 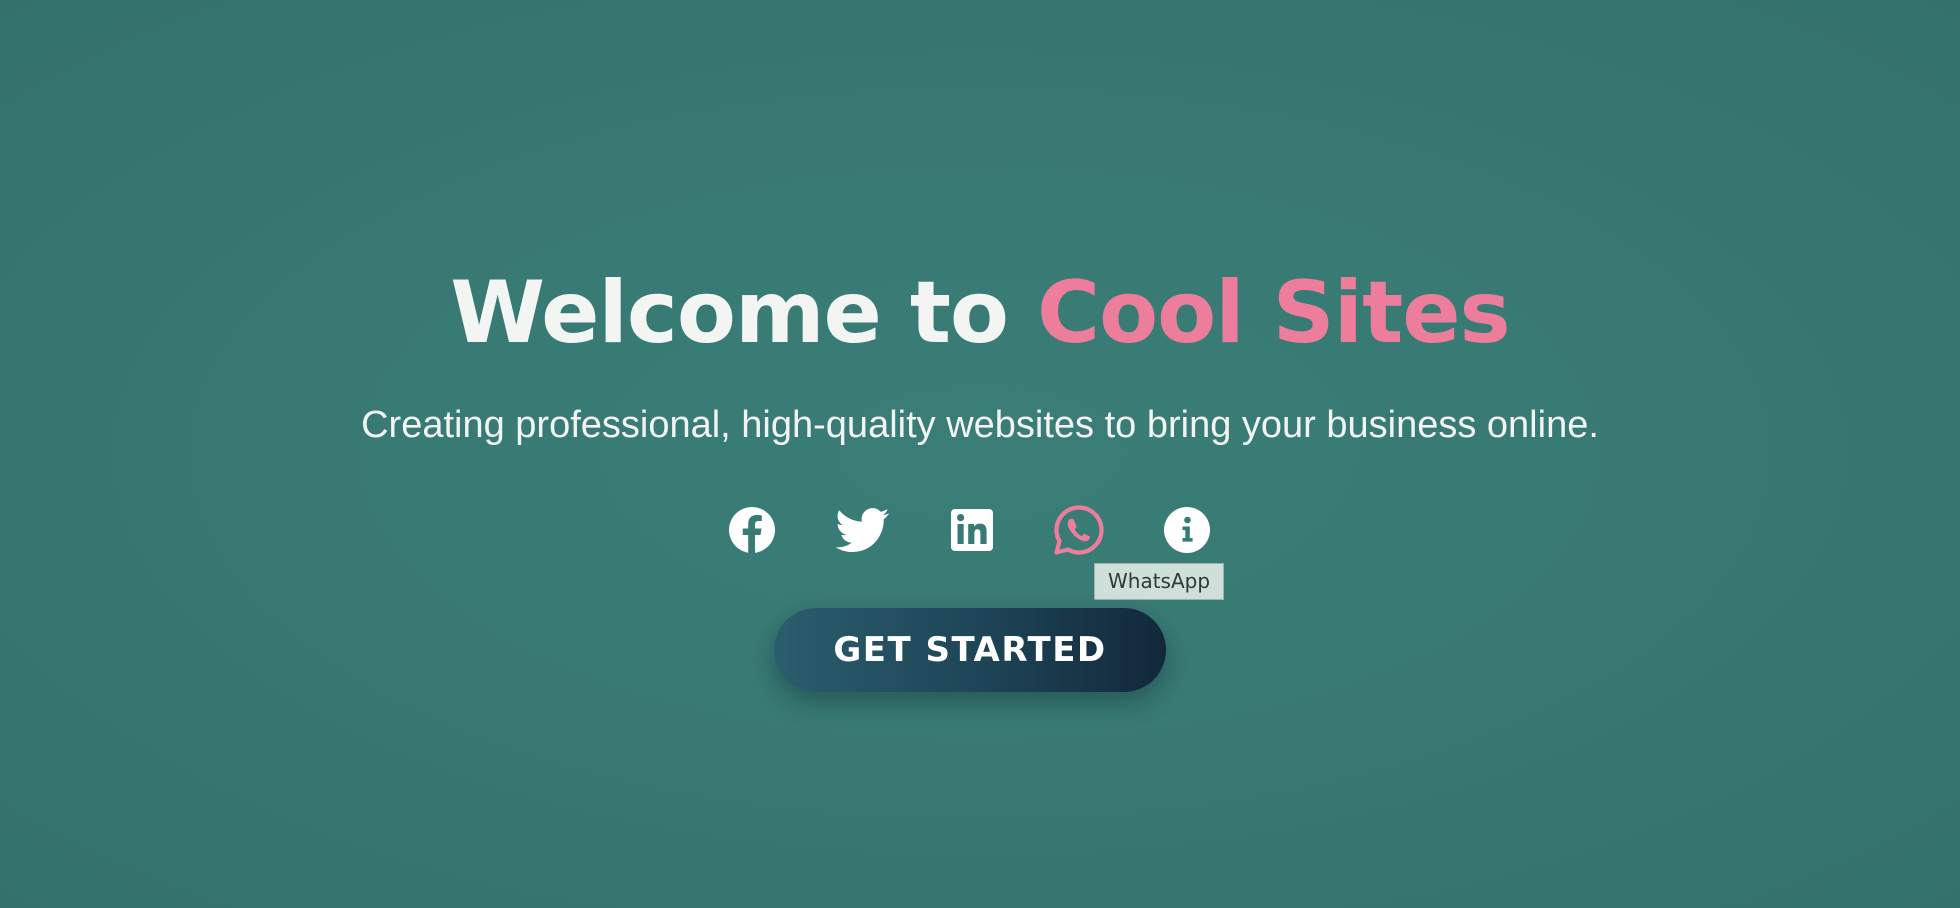 I want to click on social-links, so click(x=980, y=530).